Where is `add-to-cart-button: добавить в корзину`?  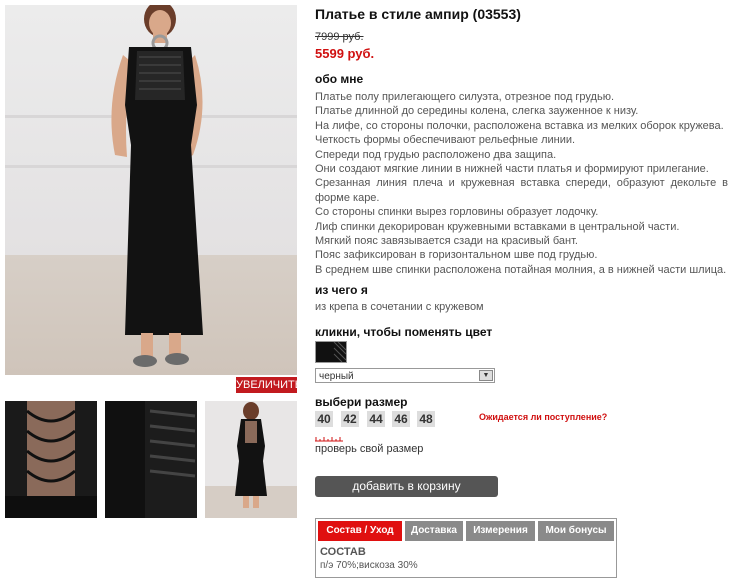
add-to-cart-button: добавить в корзину is located at coordinates (406, 486).